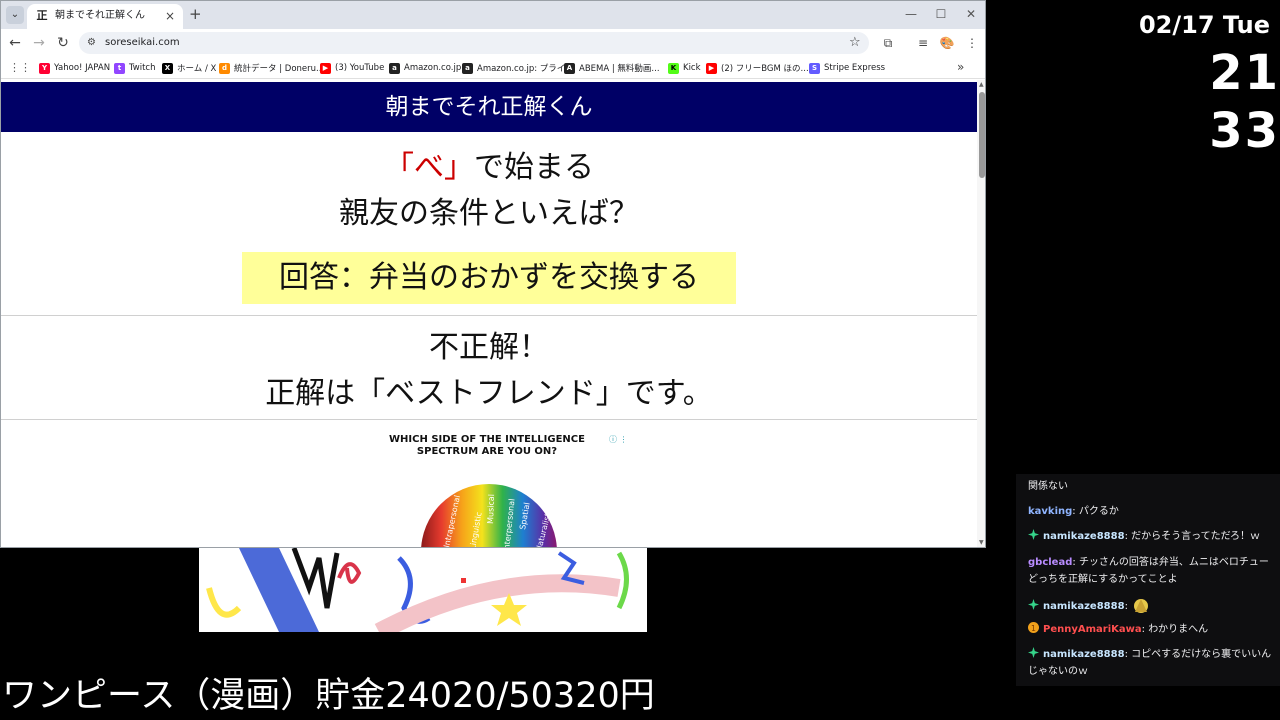  What do you see at coordinates (1050, 562) in the screenshot?
I see `chat-username: gbclead` at bounding box center [1050, 562].